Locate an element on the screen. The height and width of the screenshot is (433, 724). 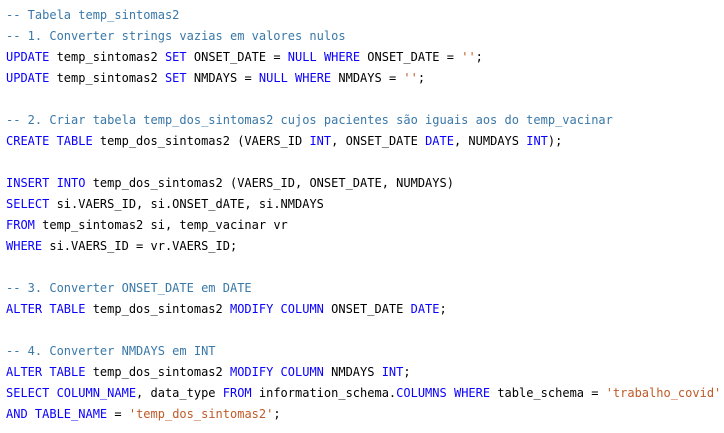
code-line: AND TABLE_NAME = 'temp_dos_sintomas2'; is located at coordinates (143, 414).